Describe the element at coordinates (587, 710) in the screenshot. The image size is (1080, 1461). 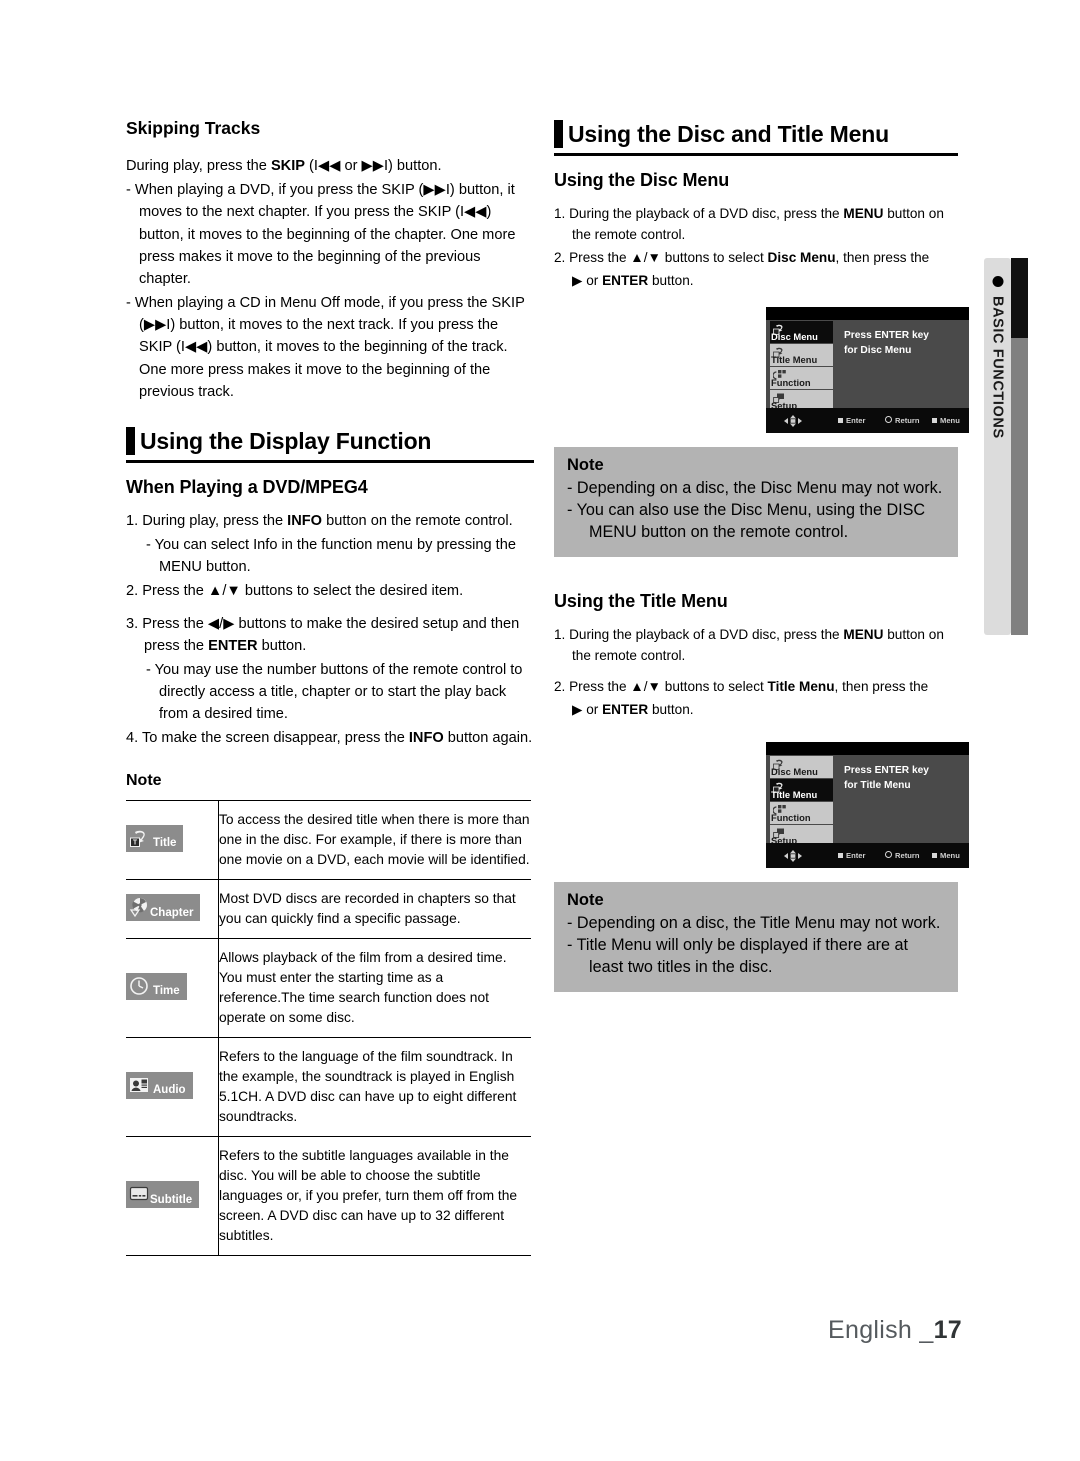
I see `title-menu-step-2-l2-pre: ▶ or` at that location.